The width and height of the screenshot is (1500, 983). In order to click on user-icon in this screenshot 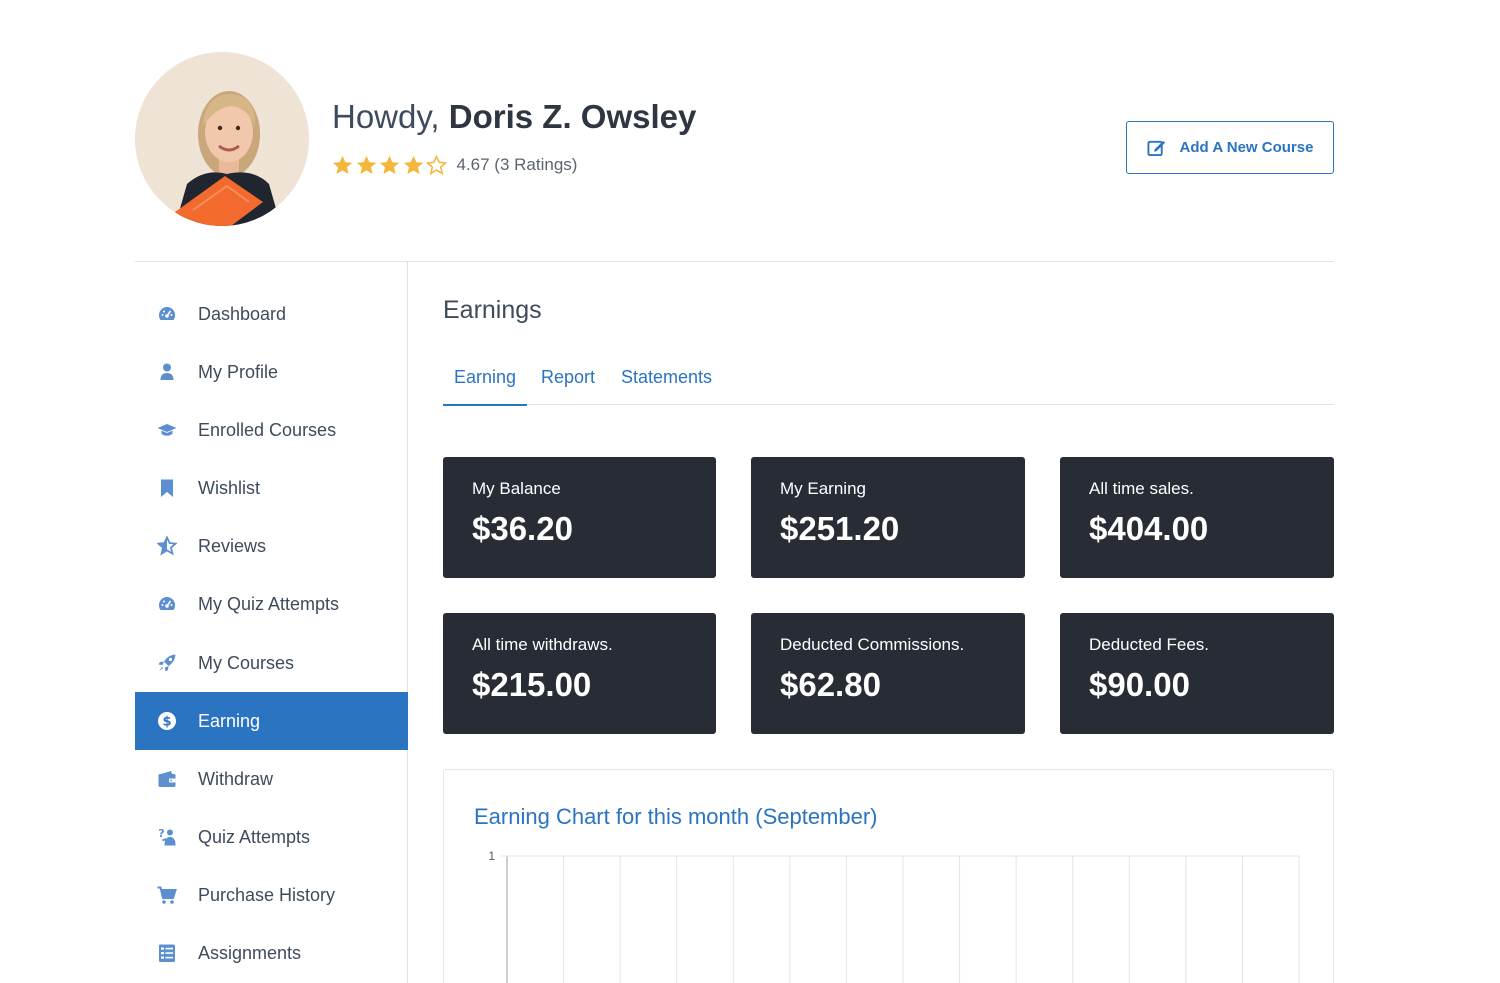, I will do `click(167, 372)`.